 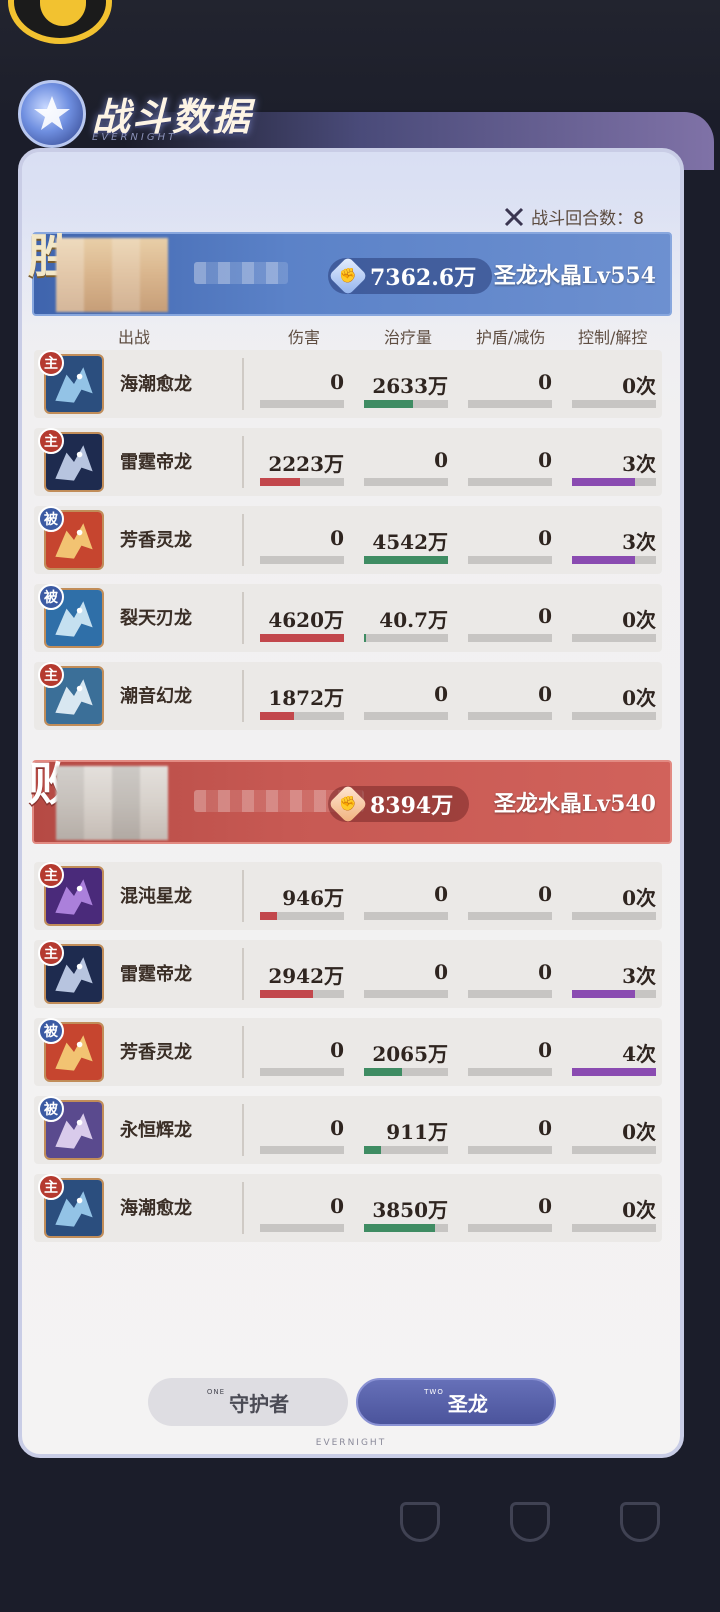 I want to click on stat-heal: 3850万, so click(x=407, y=1208).